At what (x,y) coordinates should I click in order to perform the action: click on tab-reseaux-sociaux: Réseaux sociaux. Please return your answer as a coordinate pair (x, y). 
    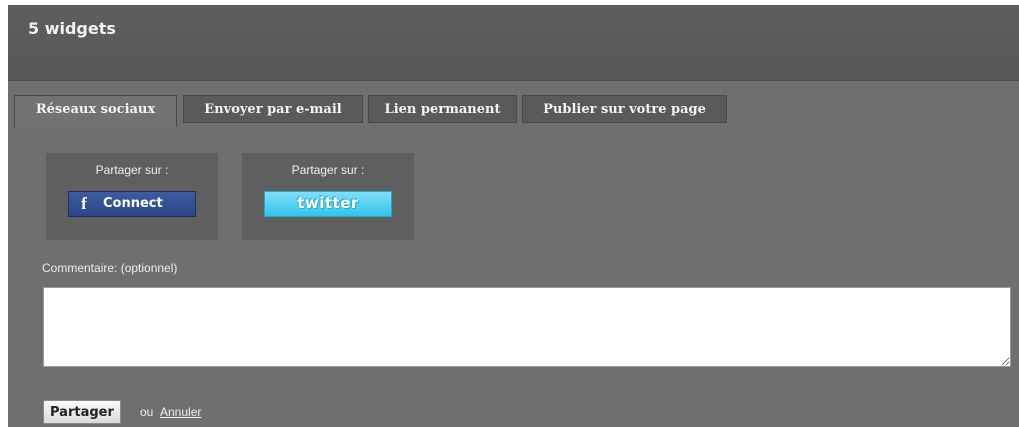
    Looking at the image, I should click on (95, 111).